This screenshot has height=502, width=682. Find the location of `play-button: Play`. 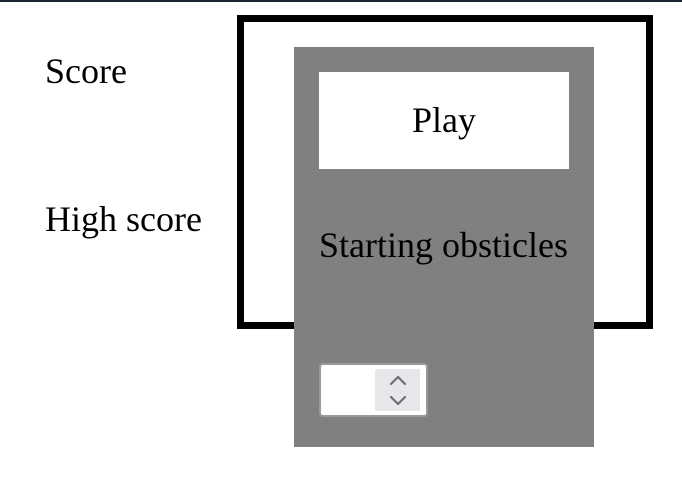

play-button: Play is located at coordinates (444, 120).